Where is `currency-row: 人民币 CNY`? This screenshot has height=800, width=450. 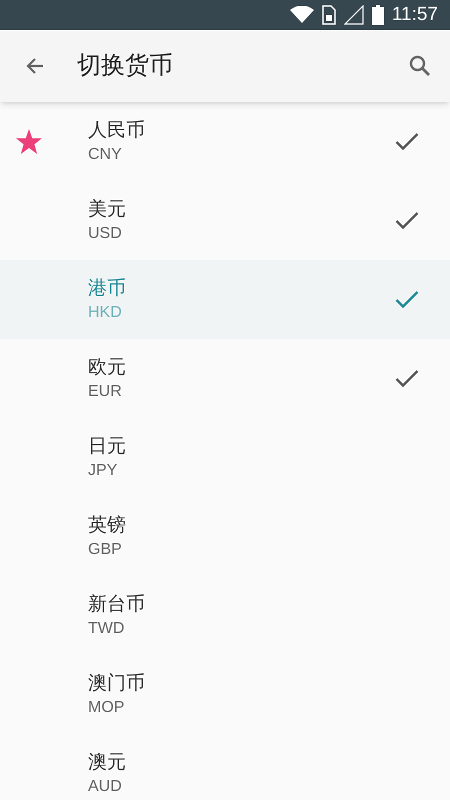
currency-row: 人民币 CNY is located at coordinates (225, 141).